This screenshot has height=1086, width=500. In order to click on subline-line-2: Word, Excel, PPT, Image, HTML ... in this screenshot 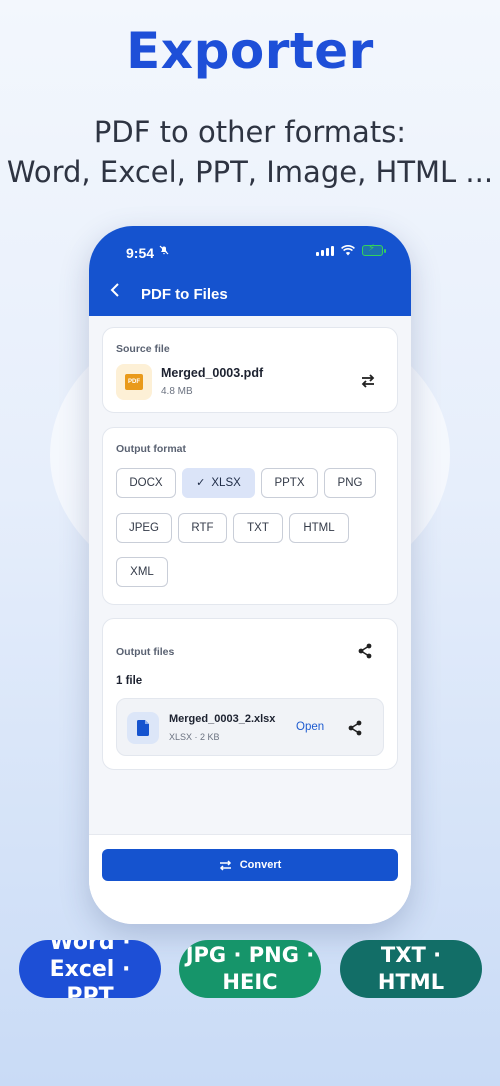, I will do `click(250, 172)`.